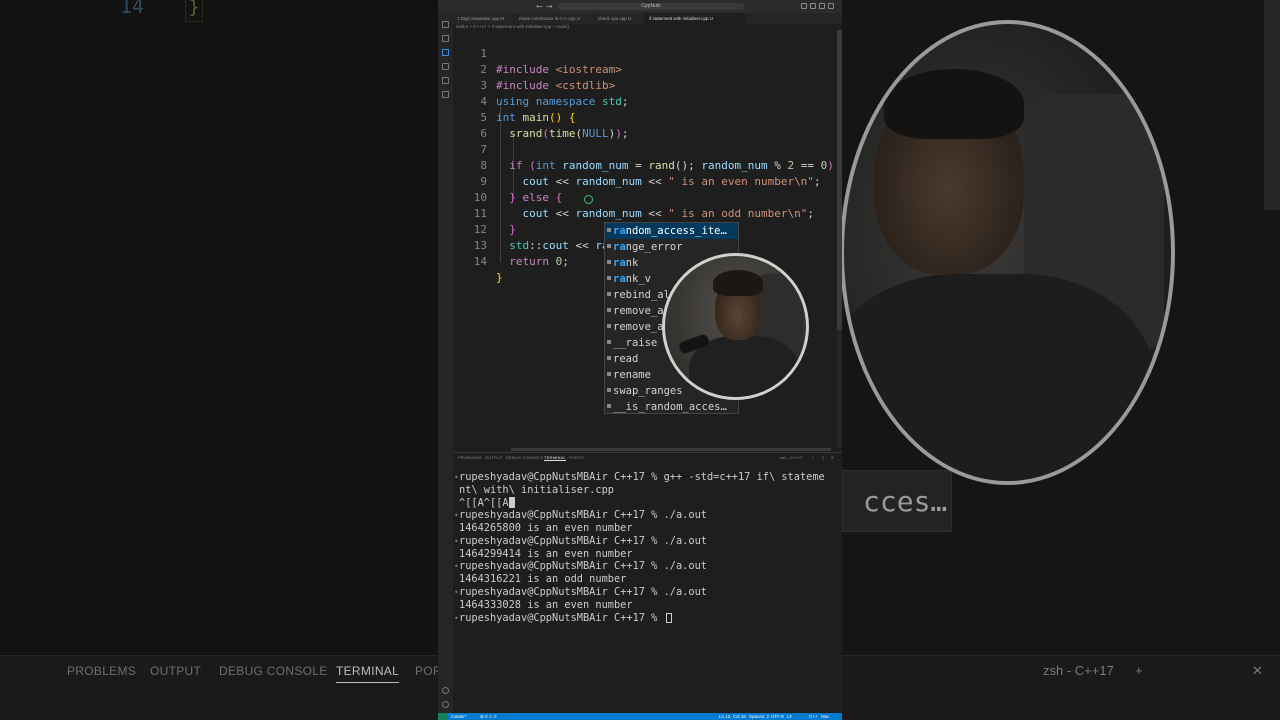 The width and height of the screenshot is (1280, 720). Describe the element at coordinates (546, 605) in the screenshot. I see `terminal-line: 1464333028 is an even number` at that location.